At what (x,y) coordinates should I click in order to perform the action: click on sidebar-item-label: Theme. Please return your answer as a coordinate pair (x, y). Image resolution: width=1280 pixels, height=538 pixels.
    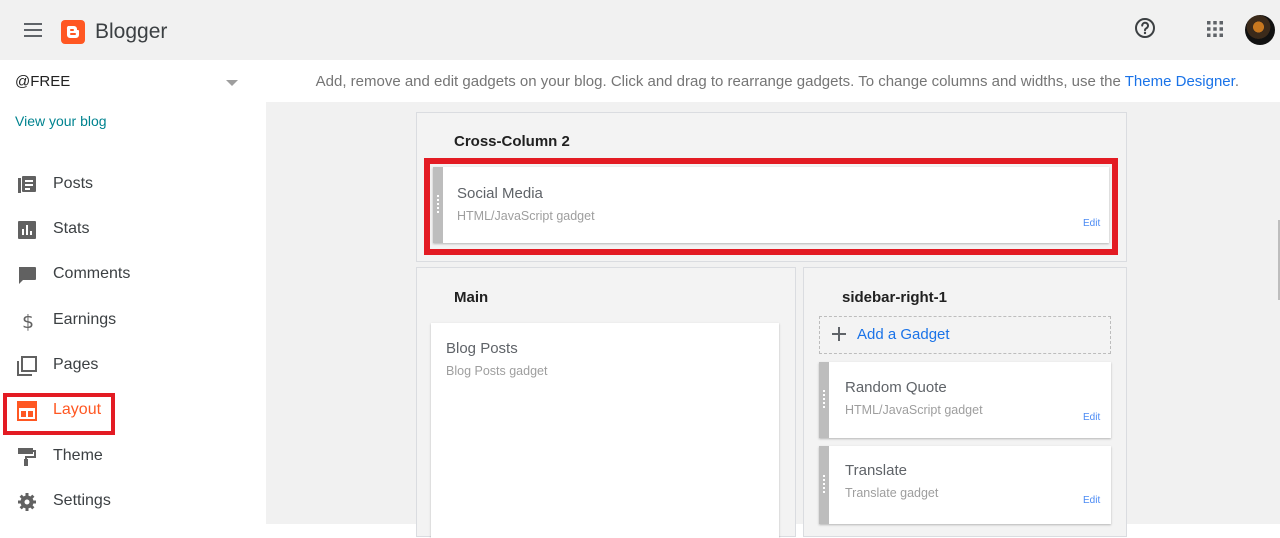
    Looking at the image, I should click on (78, 455).